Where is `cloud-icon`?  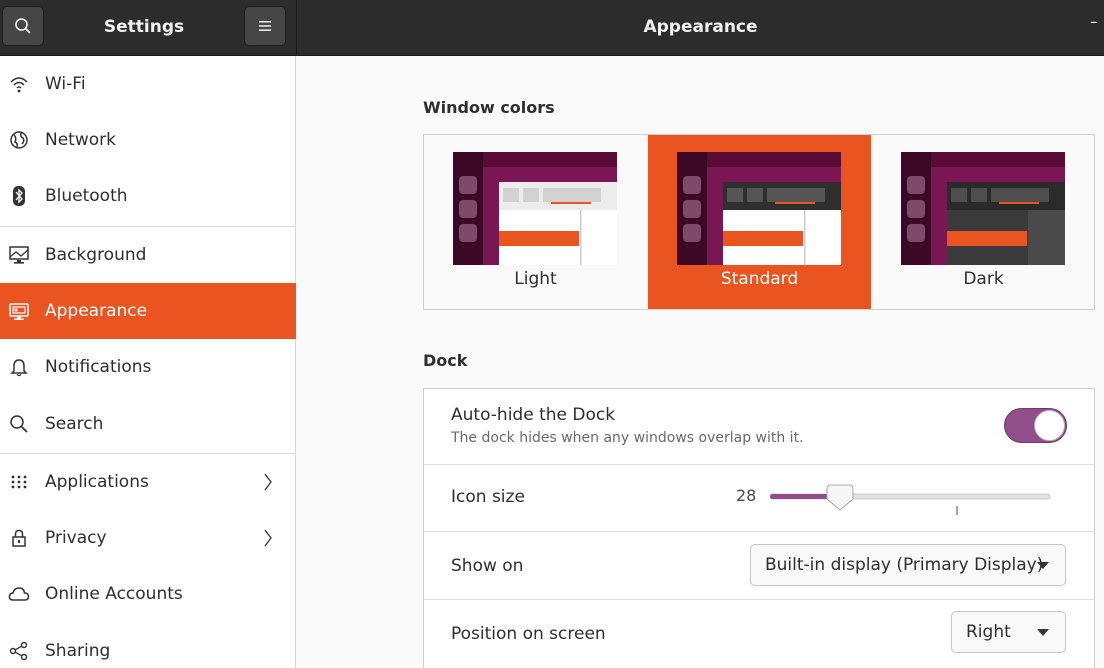
cloud-icon is located at coordinates (19, 594).